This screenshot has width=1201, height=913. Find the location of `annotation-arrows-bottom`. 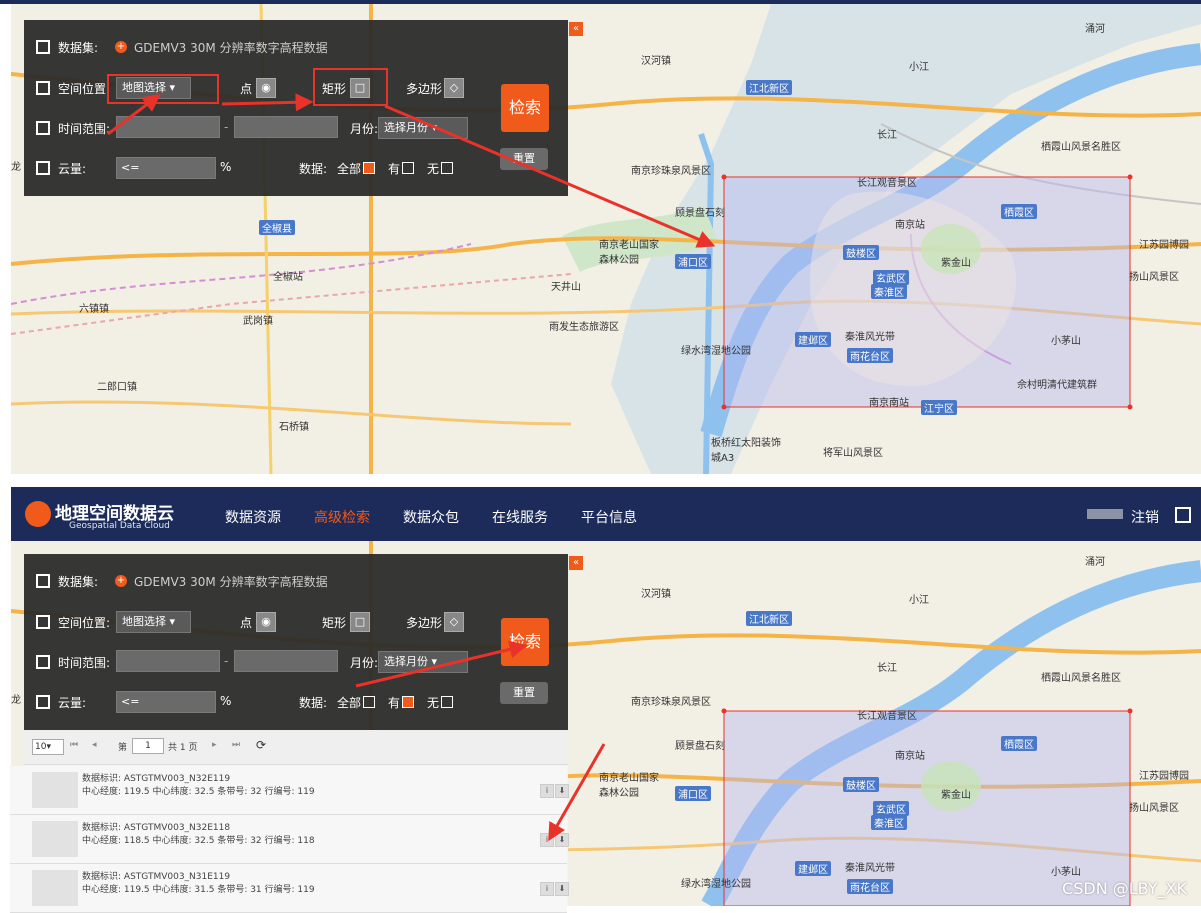

annotation-arrows-bottom is located at coordinates (480, 741).